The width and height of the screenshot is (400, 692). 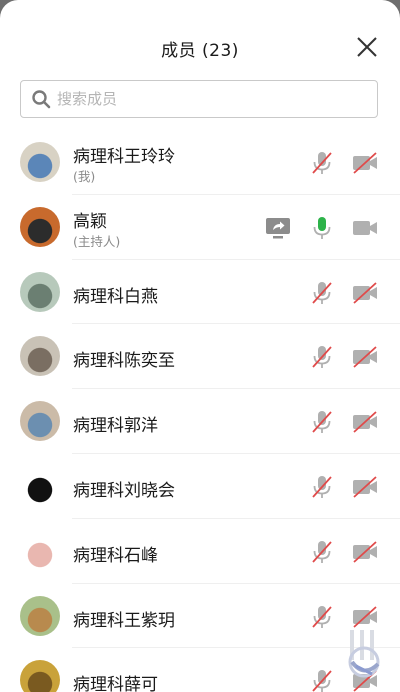 I want to click on page-title: 成员 (23), so click(x=200, y=51).